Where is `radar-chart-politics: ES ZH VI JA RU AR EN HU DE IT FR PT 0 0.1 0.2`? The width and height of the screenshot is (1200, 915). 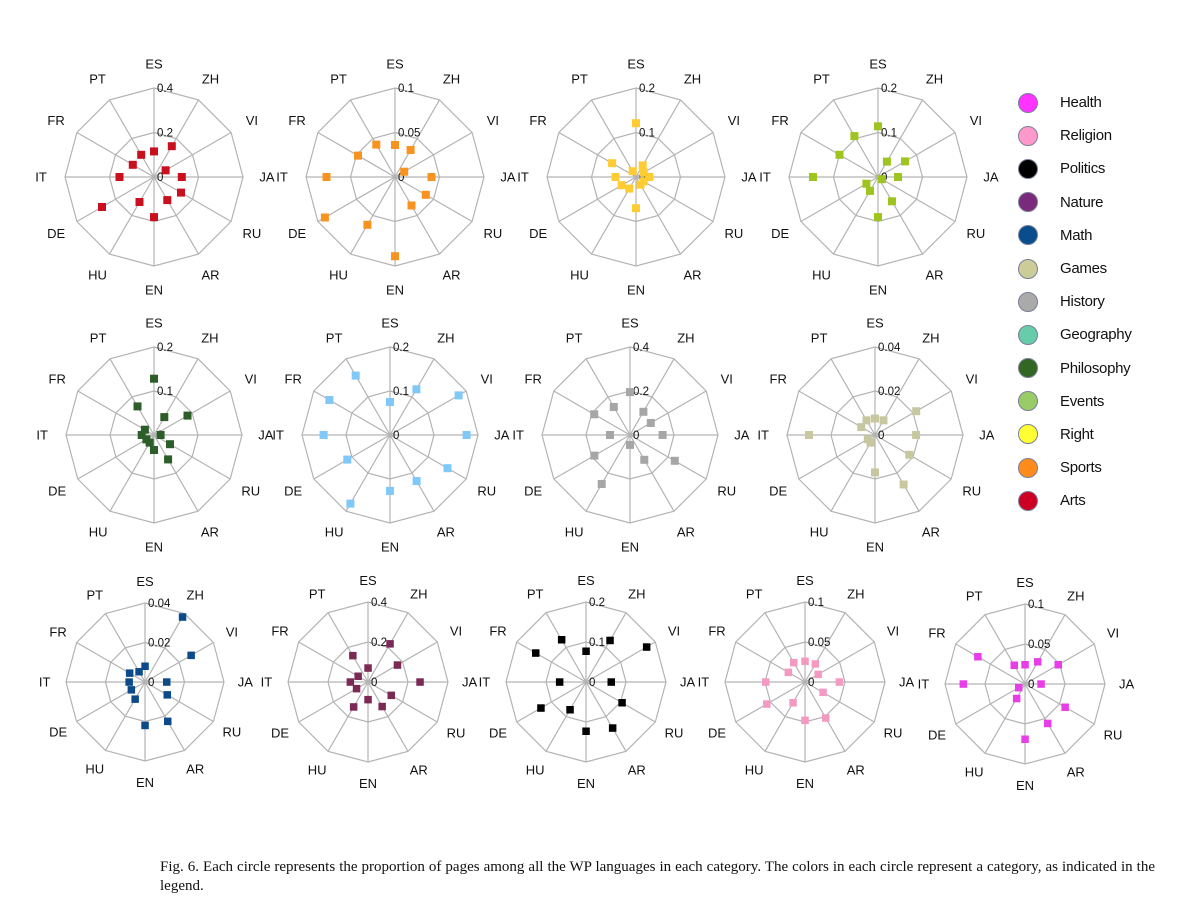 radar-chart-politics: ES ZH VI JA RU AR EN HU DE IT FR PT 0 0.1 0.2 is located at coordinates (587, 682).